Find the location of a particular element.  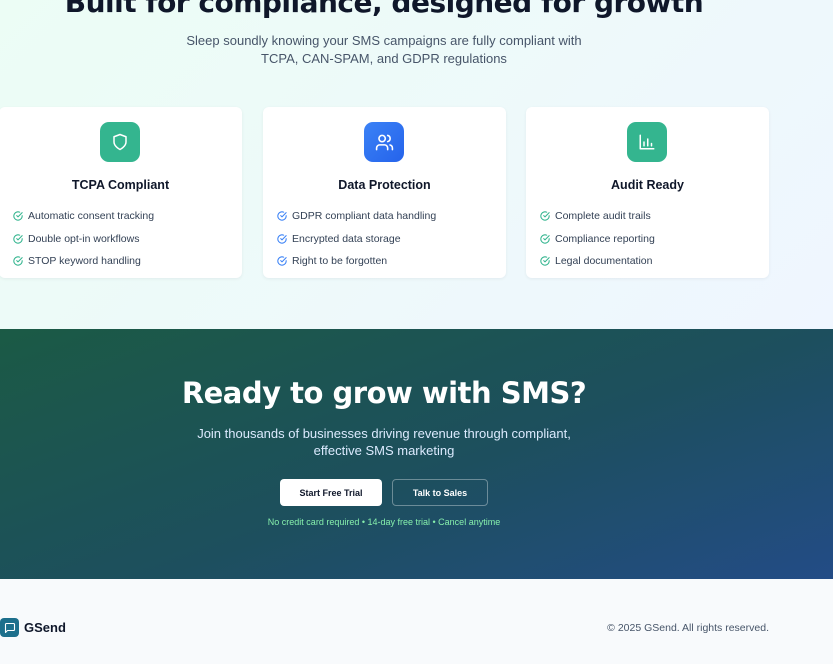

shield-icon is located at coordinates (120, 142).